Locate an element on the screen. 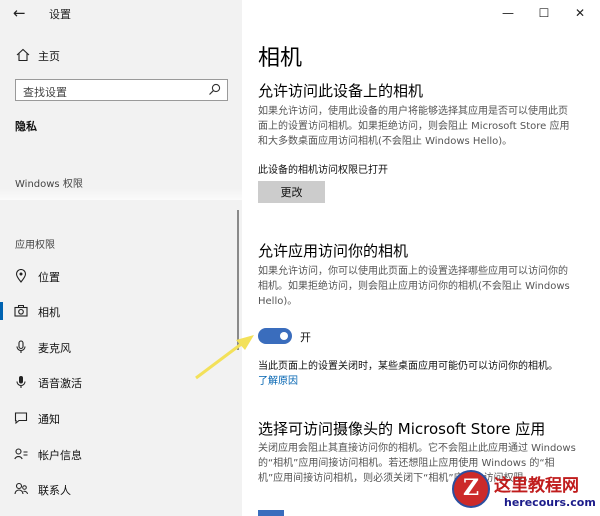  sidebar-item-label: 通知 is located at coordinates (49, 419).